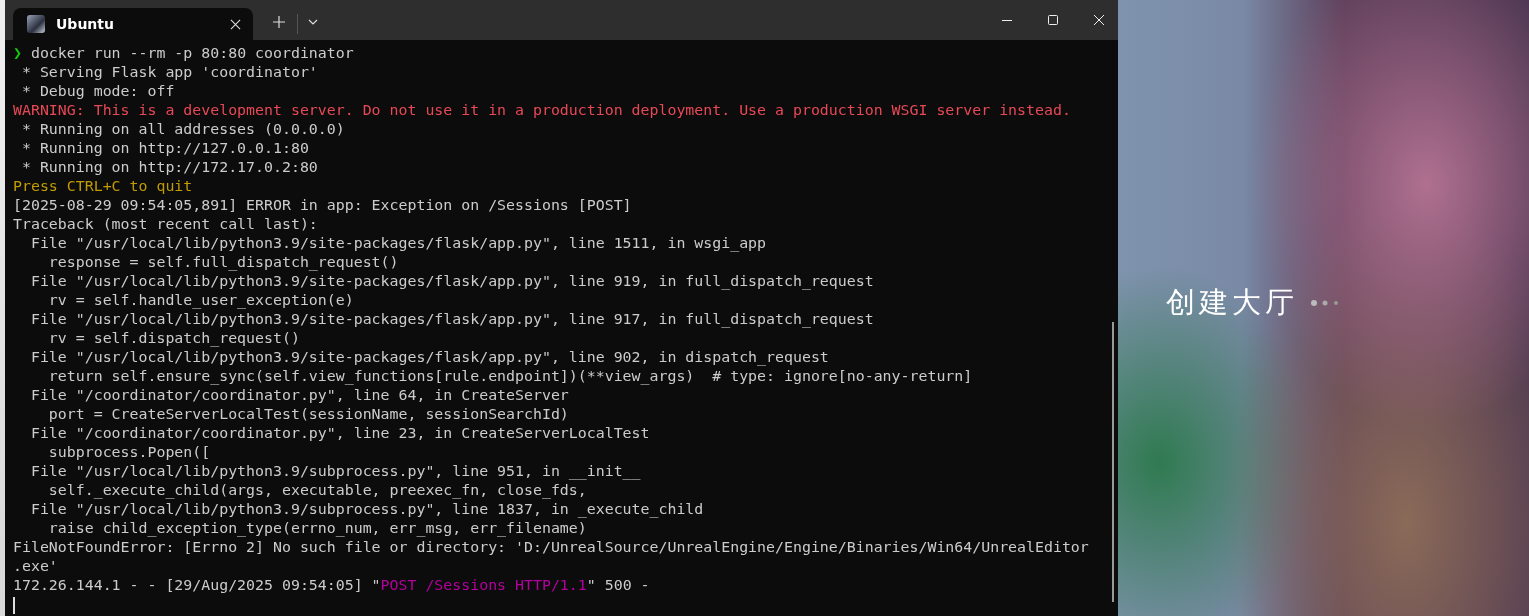 The height and width of the screenshot is (616, 1529). Describe the element at coordinates (173, 338) in the screenshot. I see `terminal-text: rv = self.dispatch_request()` at that location.